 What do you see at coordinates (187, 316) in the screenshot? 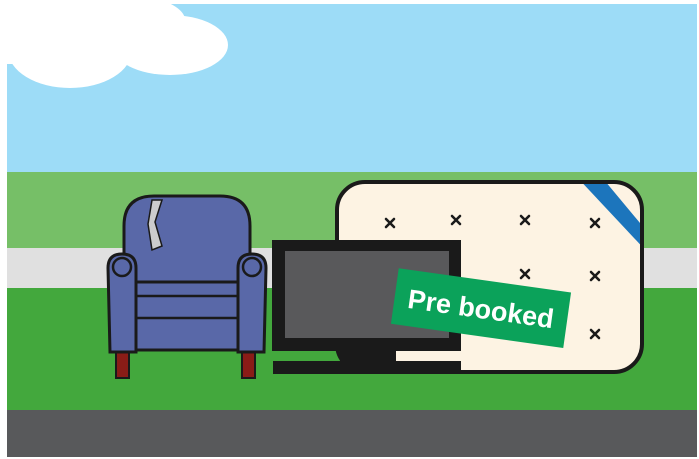
I see `chair-seat` at bounding box center [187, 316].